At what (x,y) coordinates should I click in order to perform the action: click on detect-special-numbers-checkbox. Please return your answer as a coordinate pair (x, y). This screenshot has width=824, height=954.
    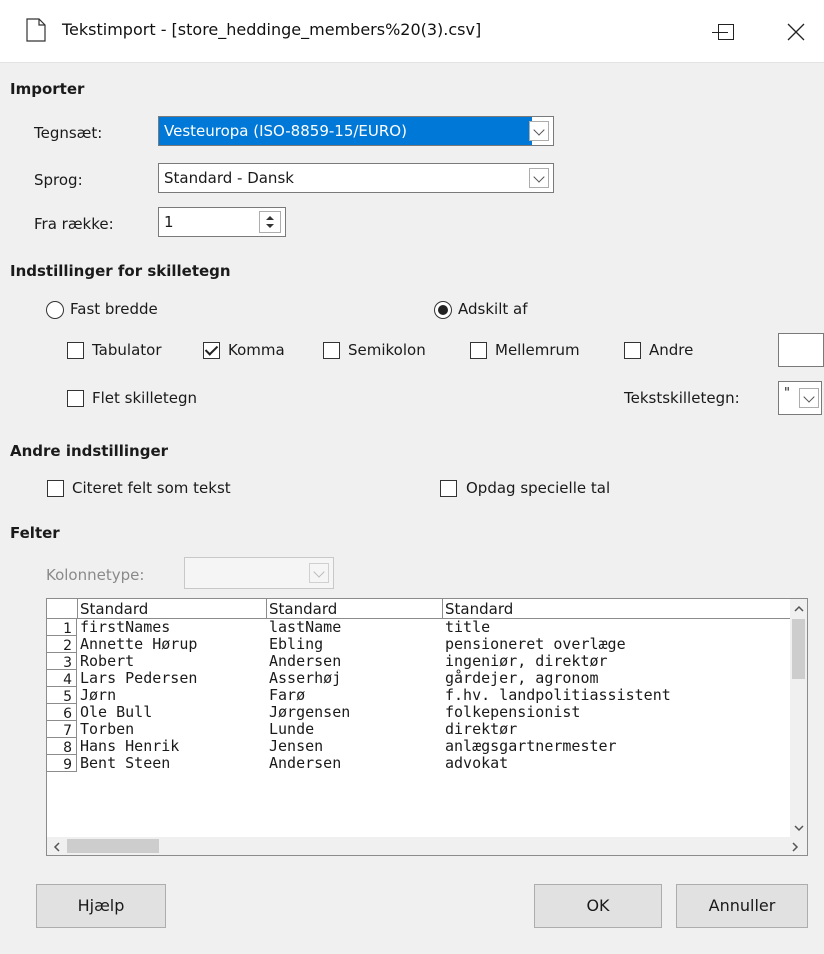
    Looking at the image, I should click on (448, 488).